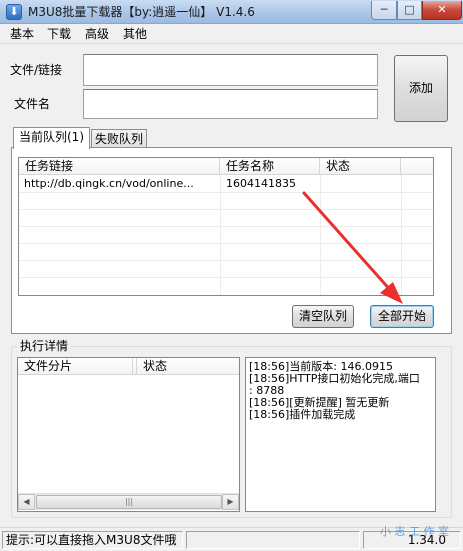 The width and height of the screenshot is (463, 551). I want to click on execution-details-title: 执行详情, so click(44, 346).